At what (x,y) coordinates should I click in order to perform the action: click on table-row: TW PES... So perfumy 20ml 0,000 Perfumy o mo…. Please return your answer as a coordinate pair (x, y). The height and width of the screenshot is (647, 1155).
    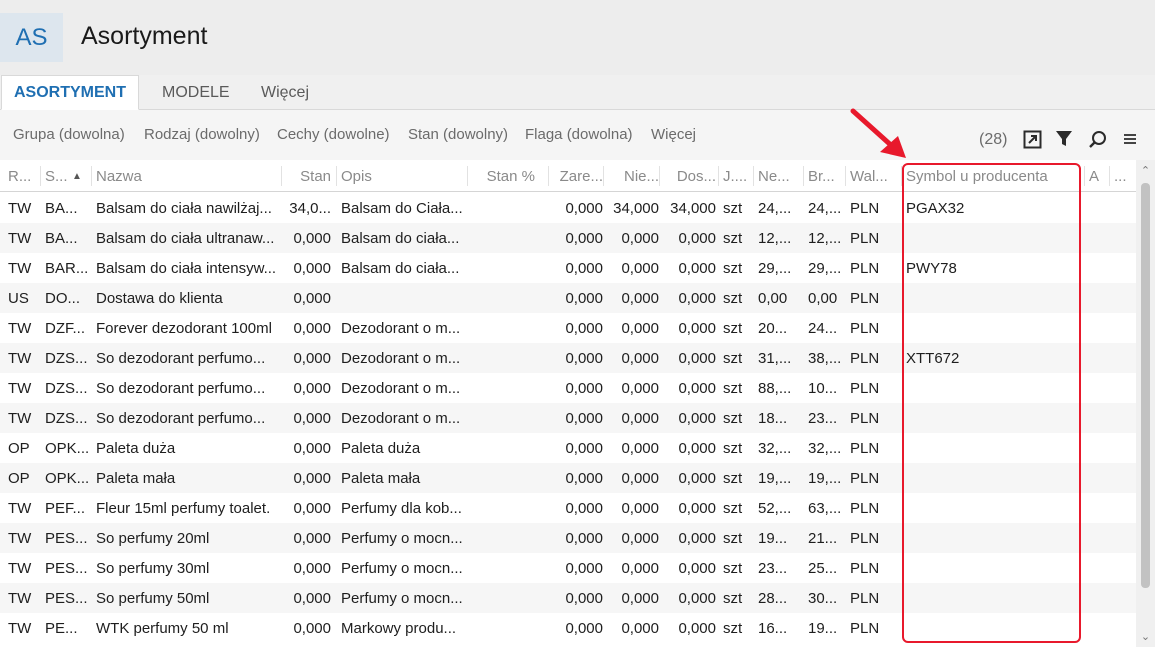
    Looking at the image, I should click on (568, 538).